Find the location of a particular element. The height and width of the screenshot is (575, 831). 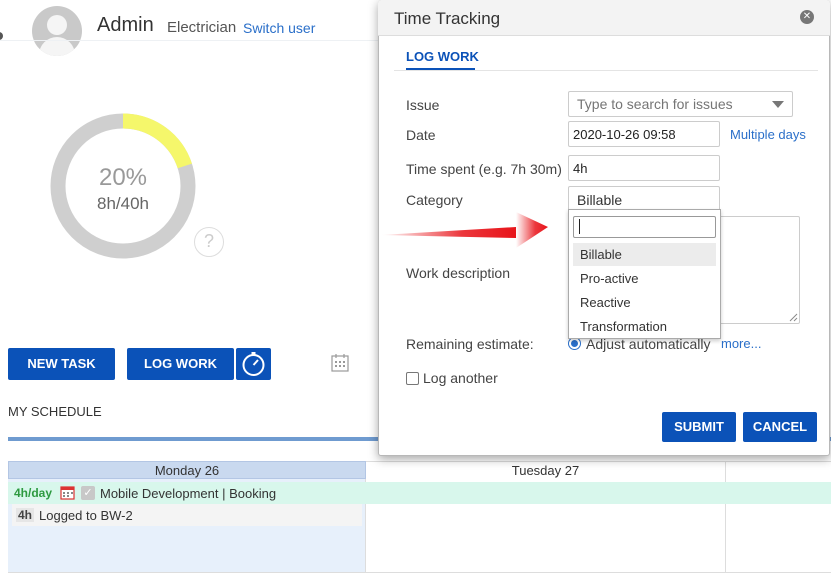

date-label: Date is located at coordinates (421, 135).